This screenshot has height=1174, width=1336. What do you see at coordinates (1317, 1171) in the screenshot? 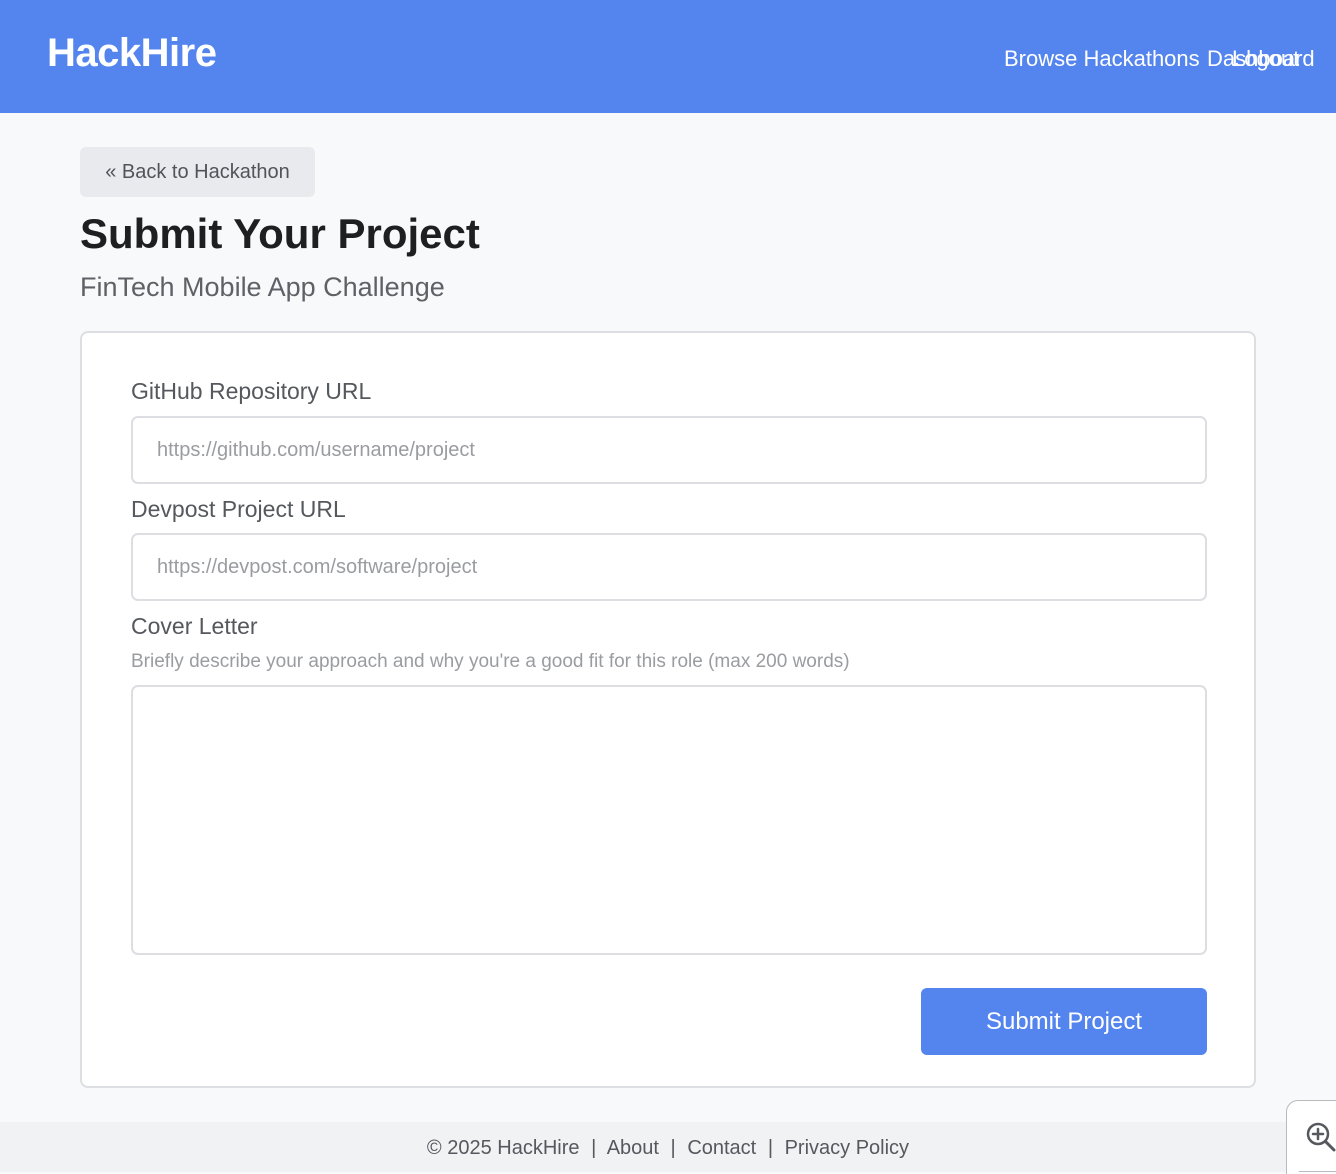
I see `zoom-divider` at bounding box center [1317, 1171].